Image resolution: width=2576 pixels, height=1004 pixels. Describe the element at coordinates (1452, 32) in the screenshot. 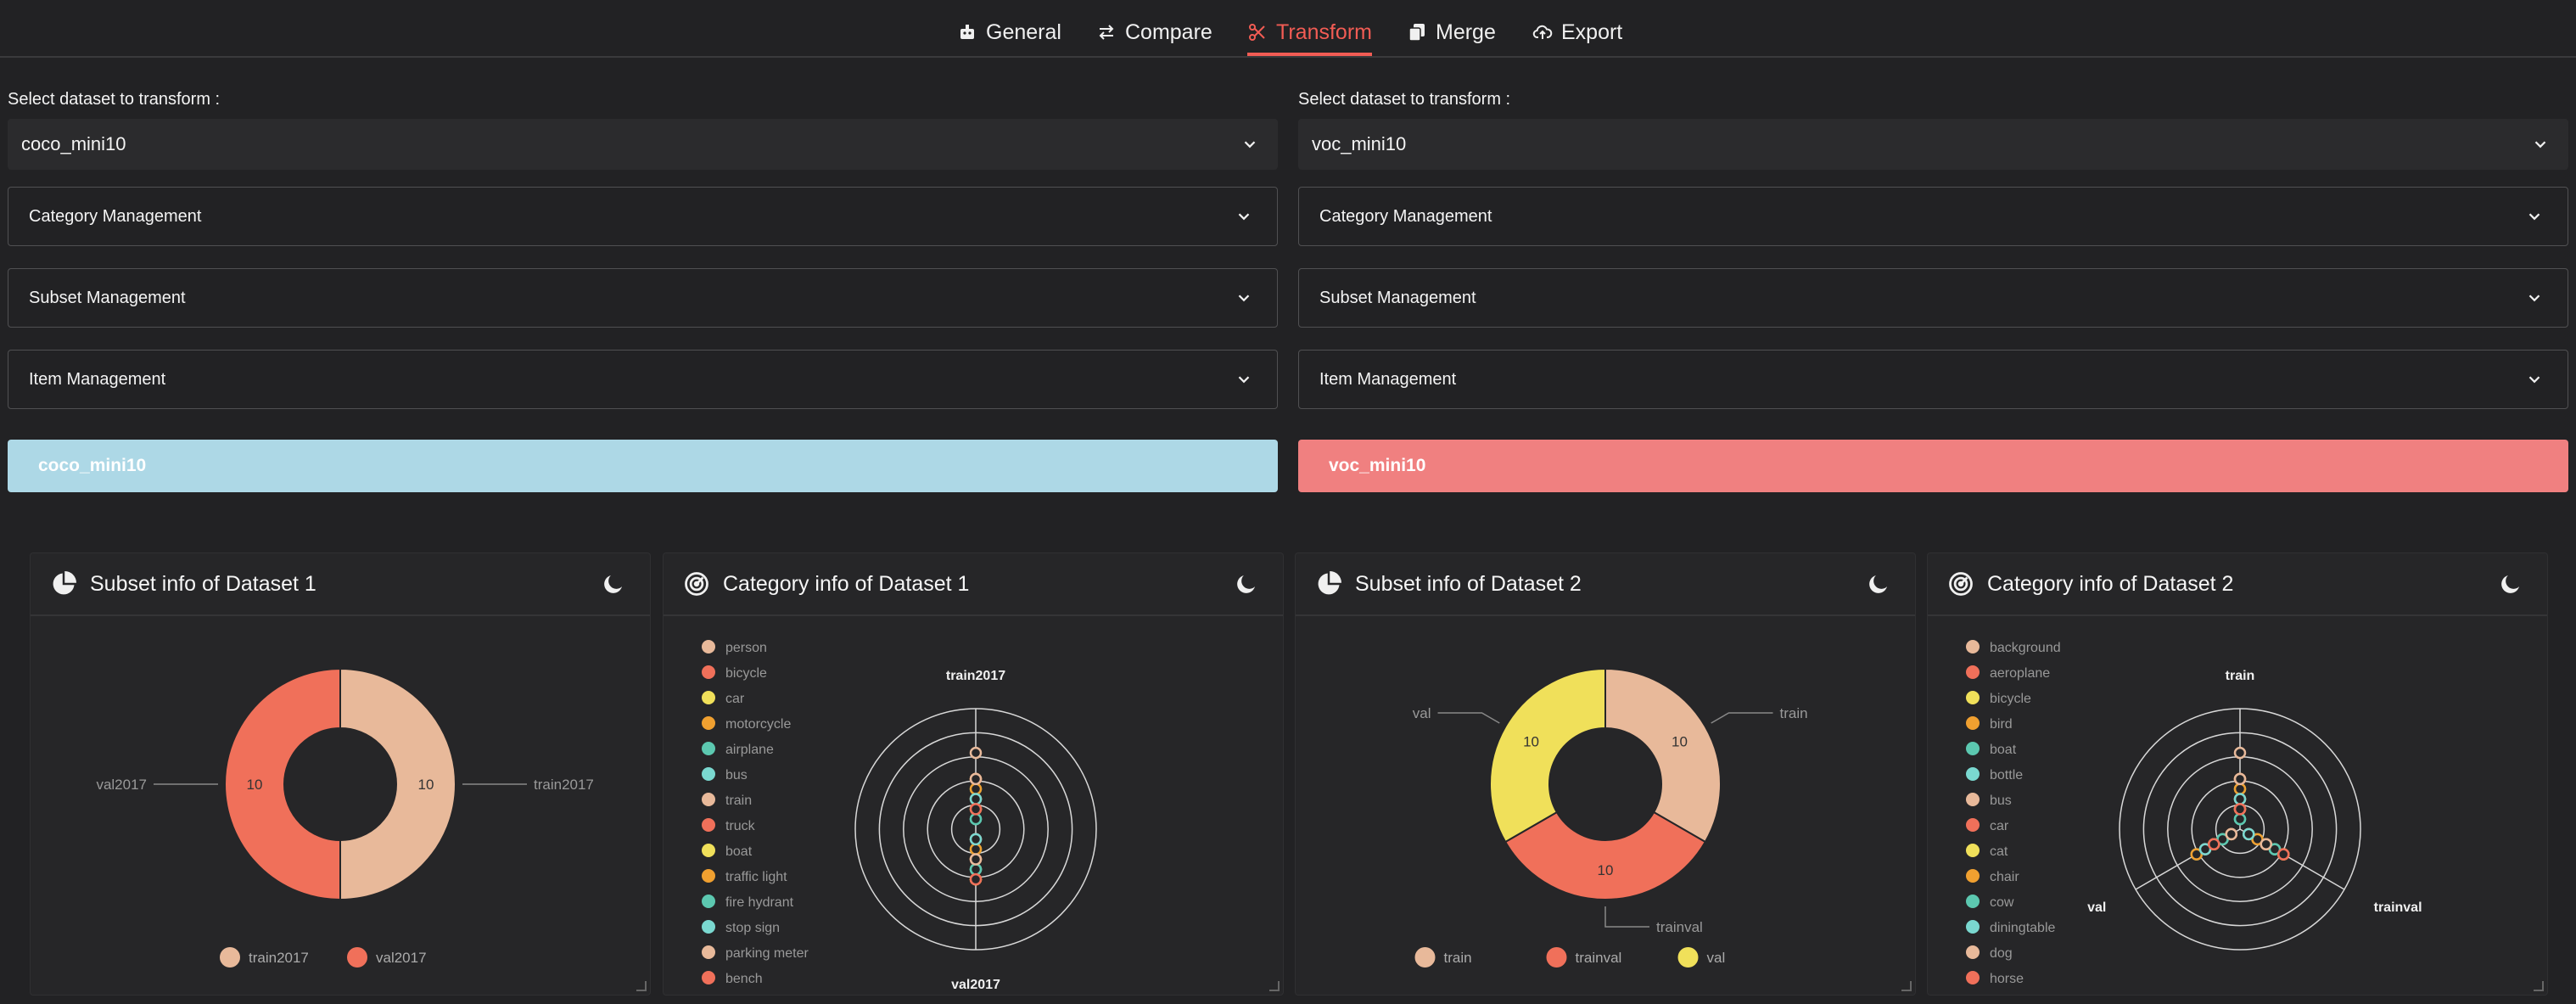

I see `tab-merge: Merge` at that location.